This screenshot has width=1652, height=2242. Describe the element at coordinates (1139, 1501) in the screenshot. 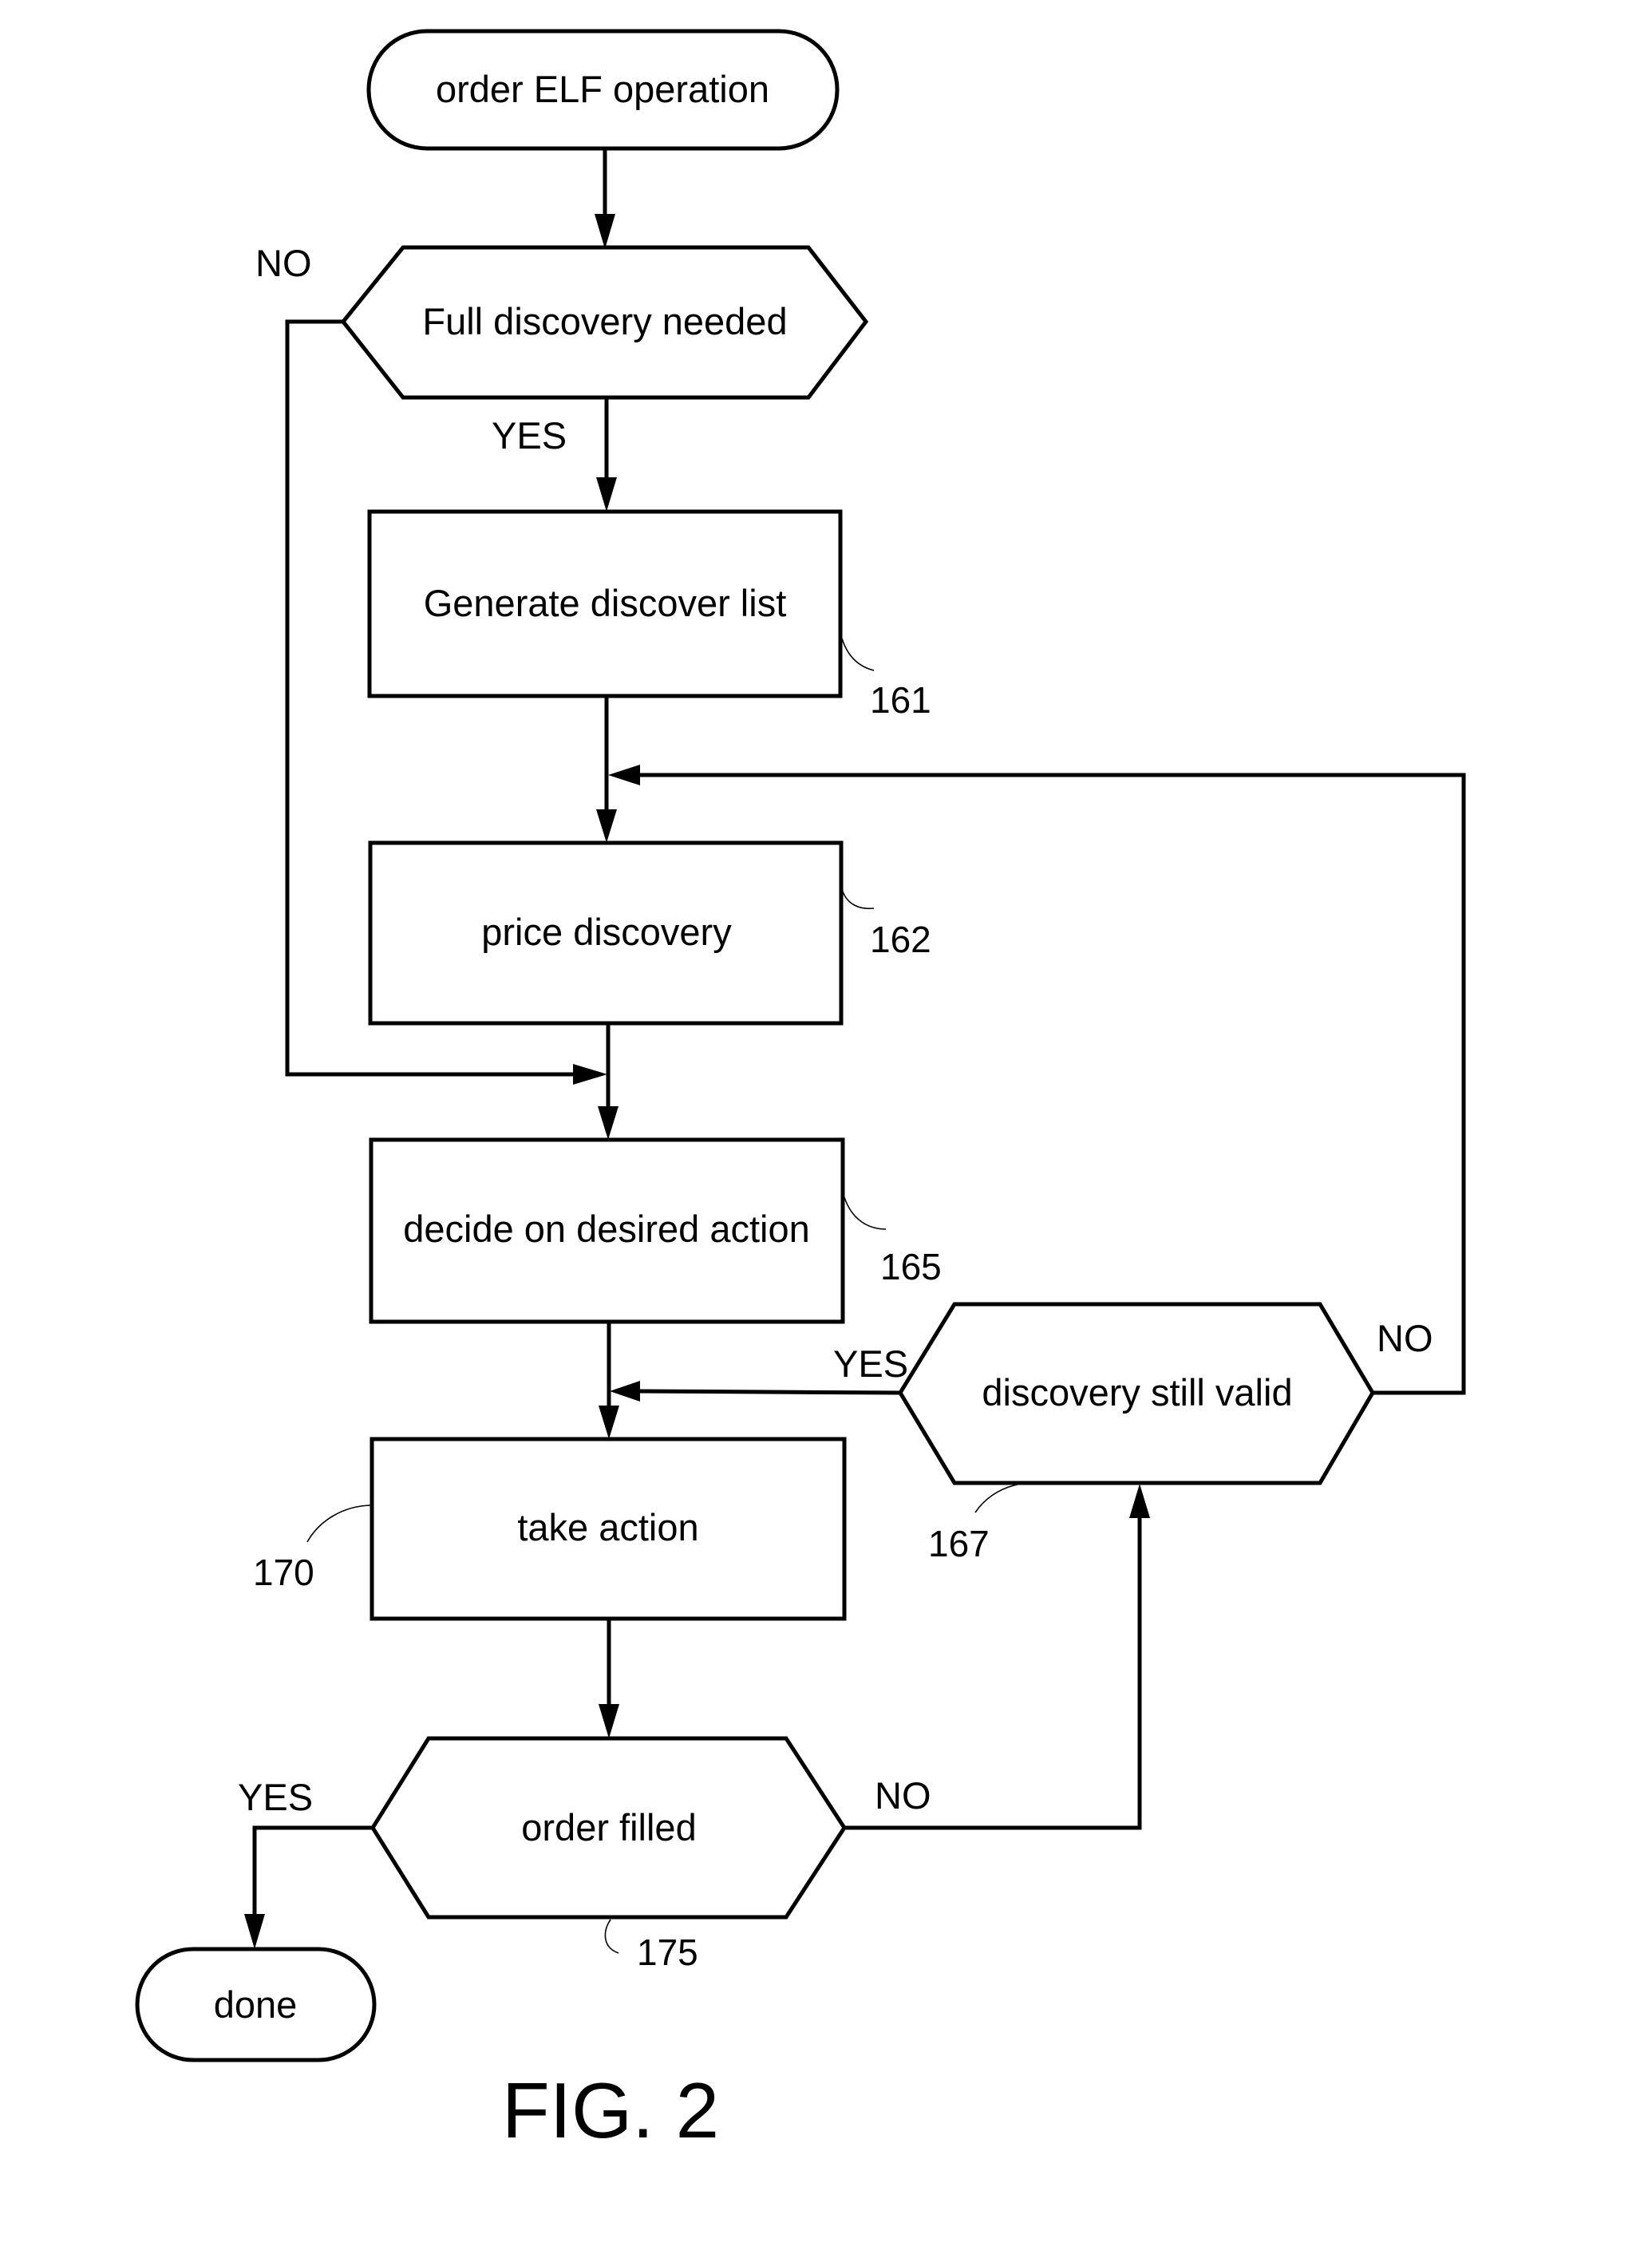

I see `arrowhead-up-icon` at that location.